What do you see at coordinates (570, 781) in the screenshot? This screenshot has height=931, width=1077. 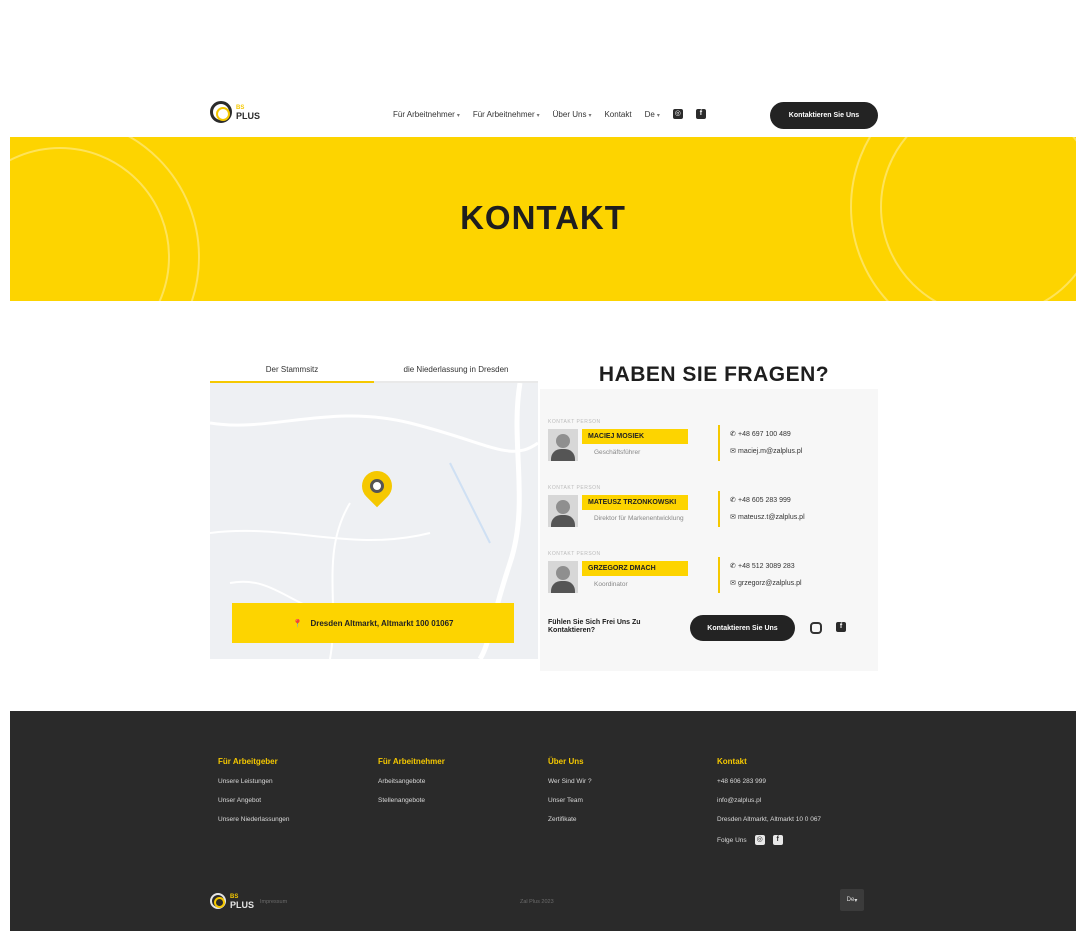 I see `footer-link: Wer Sind Wir ?` at bounding box center [570, 781].